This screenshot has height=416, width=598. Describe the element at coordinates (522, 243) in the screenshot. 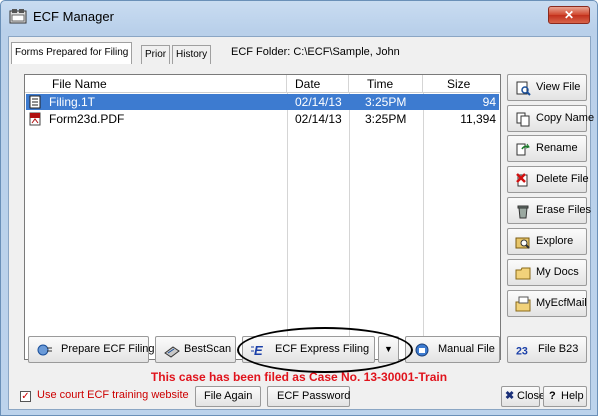

I see `explore-icon` at that location.